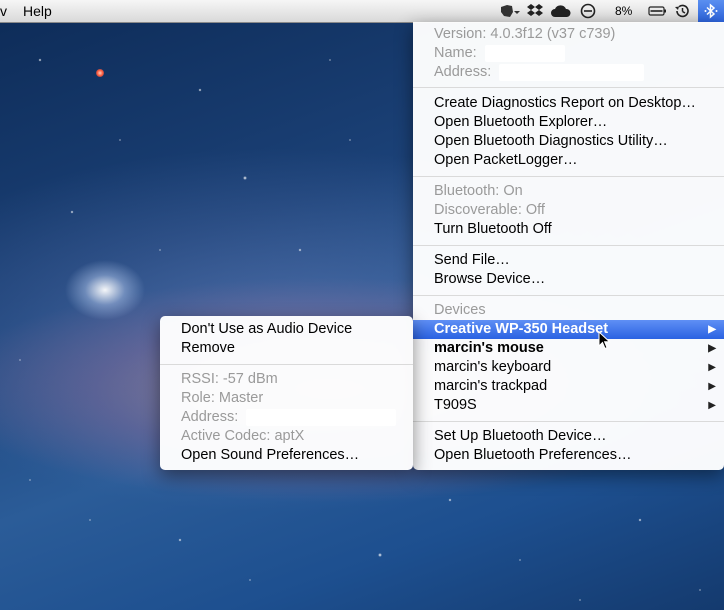  Describe the element at coordinates (489, 210) in the screenshot. I see `discoverable-status: Discoverable: Off` at that location.